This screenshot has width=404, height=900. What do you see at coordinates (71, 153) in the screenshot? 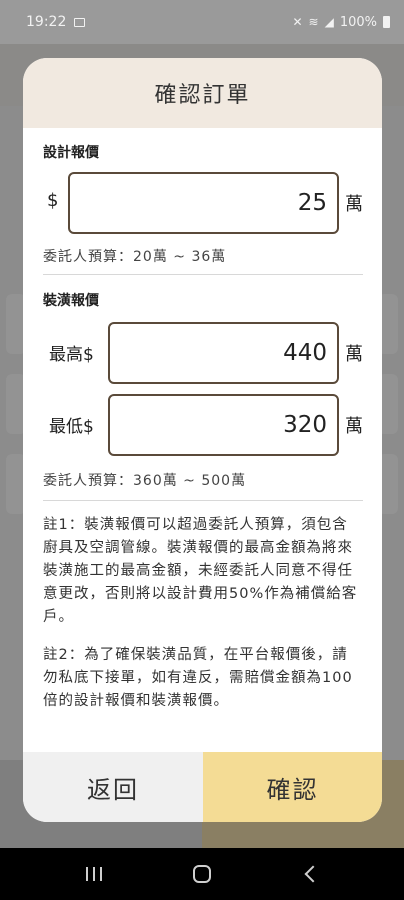
I see `design-quote-label: 設計報價` at bounding box center [71, 153].